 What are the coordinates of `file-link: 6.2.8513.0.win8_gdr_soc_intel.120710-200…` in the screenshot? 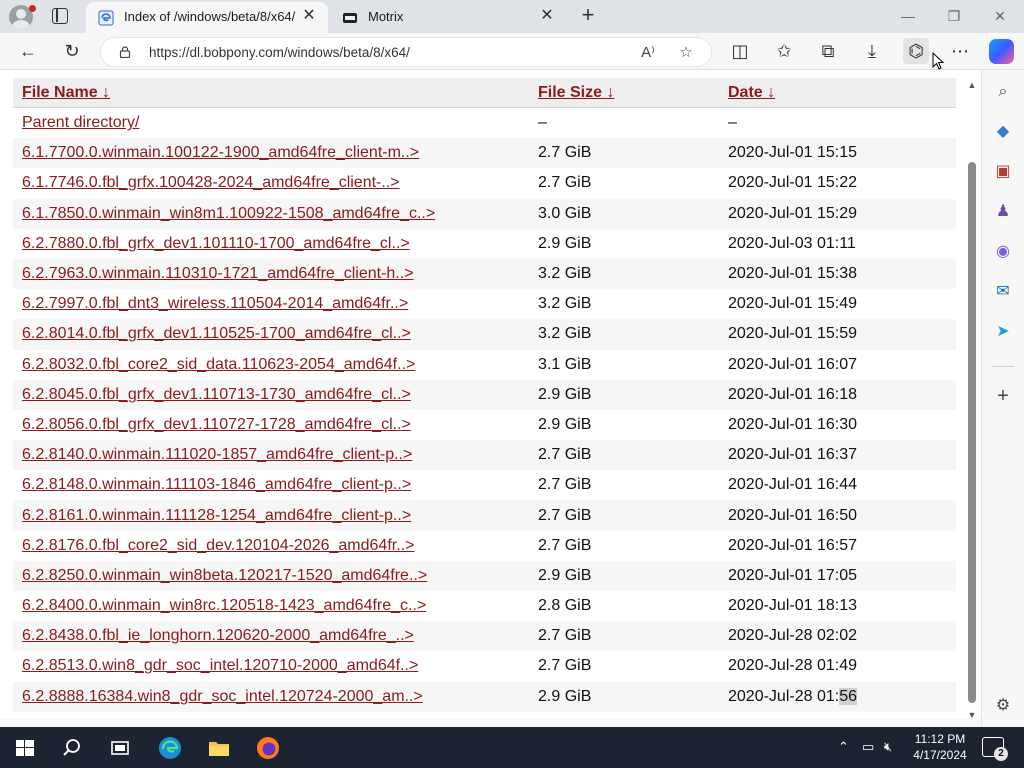 It's located at (220, 665).